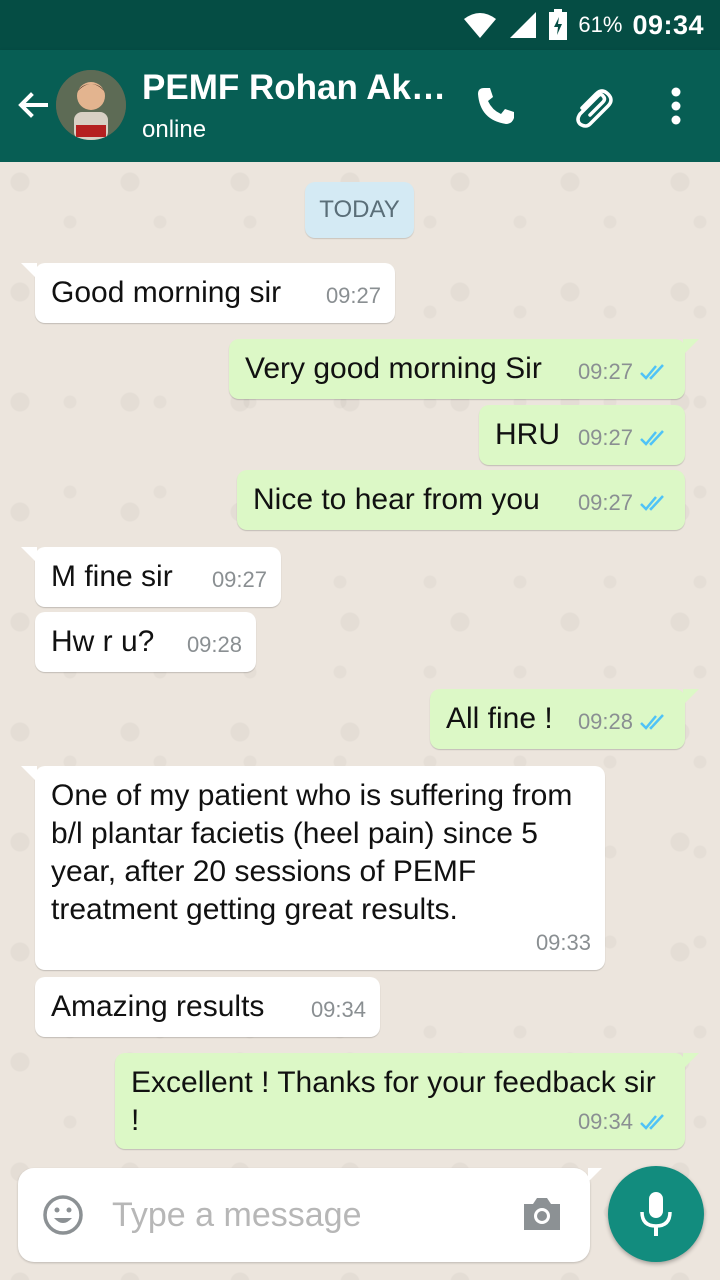 This screenshot has width=720, height=1280. I want to click on message-incoming: Hw r u? 09:28, so click(145, 642).